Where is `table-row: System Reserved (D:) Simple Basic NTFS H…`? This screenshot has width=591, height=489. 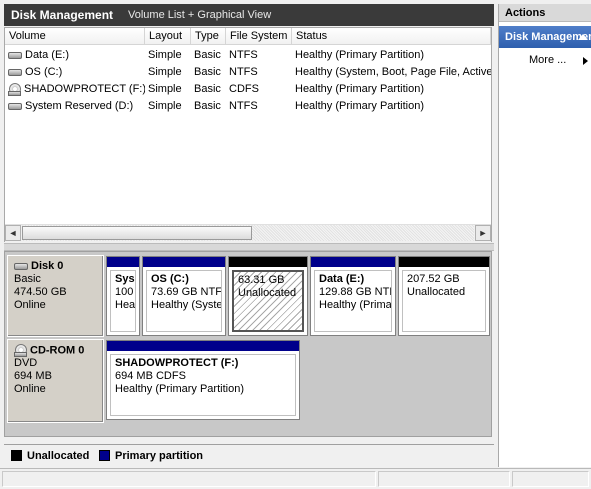
table-row: System Reserved (D:) Simple Basic NTFS H… is located at coordinates (248, 106).